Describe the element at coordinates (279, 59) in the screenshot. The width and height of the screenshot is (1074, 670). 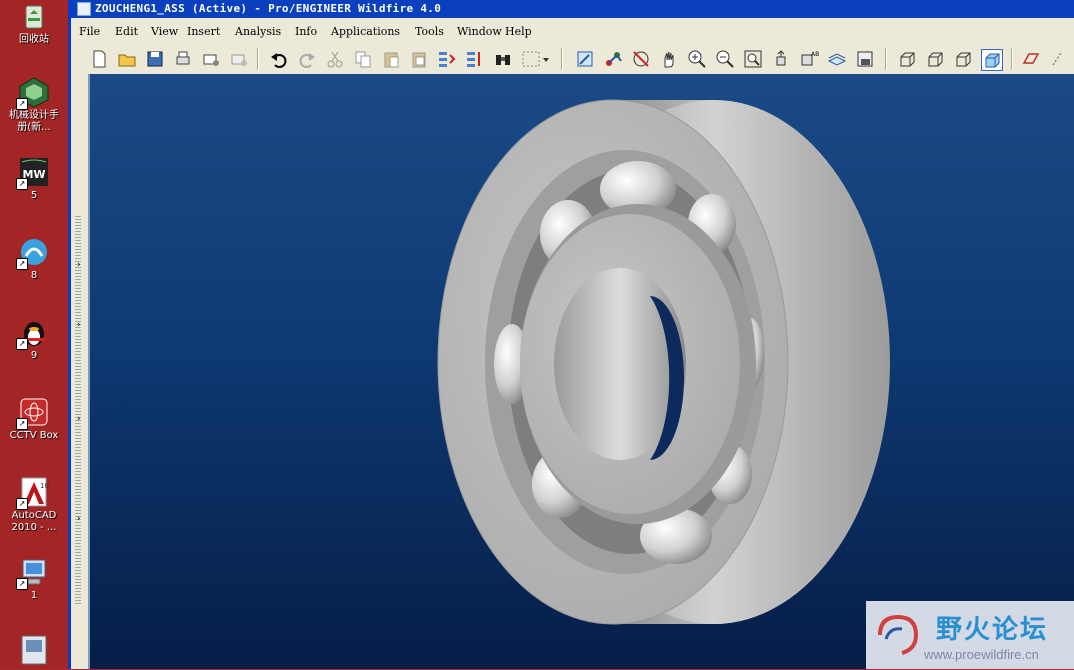
I see `undo-icon` at that location.